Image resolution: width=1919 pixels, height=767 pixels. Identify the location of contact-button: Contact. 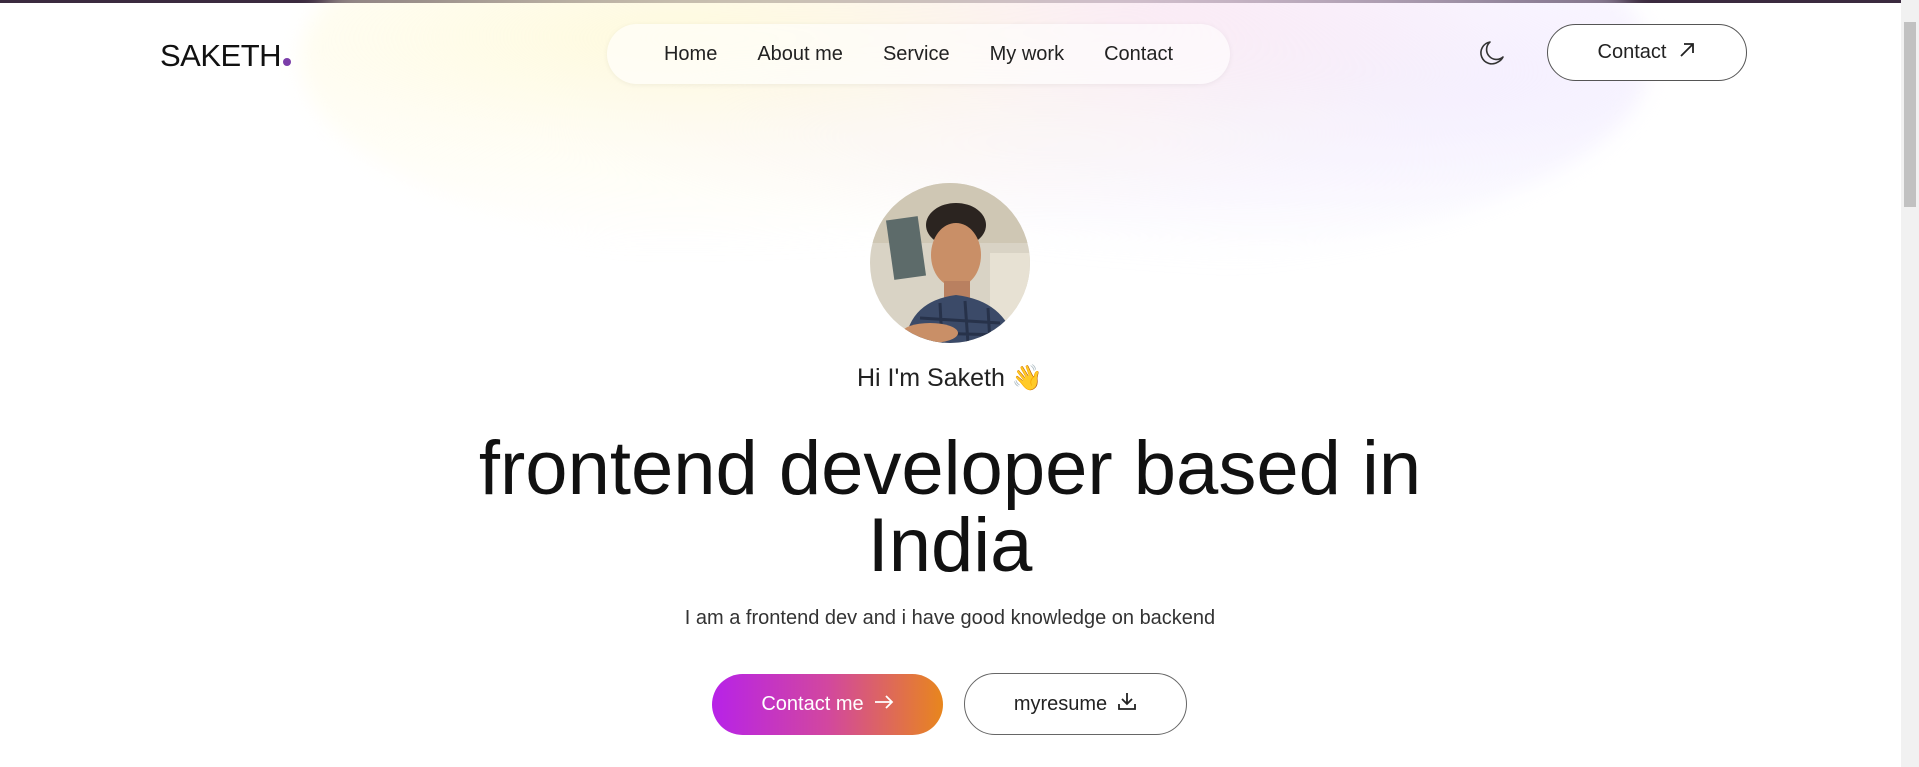
(1647, 52).